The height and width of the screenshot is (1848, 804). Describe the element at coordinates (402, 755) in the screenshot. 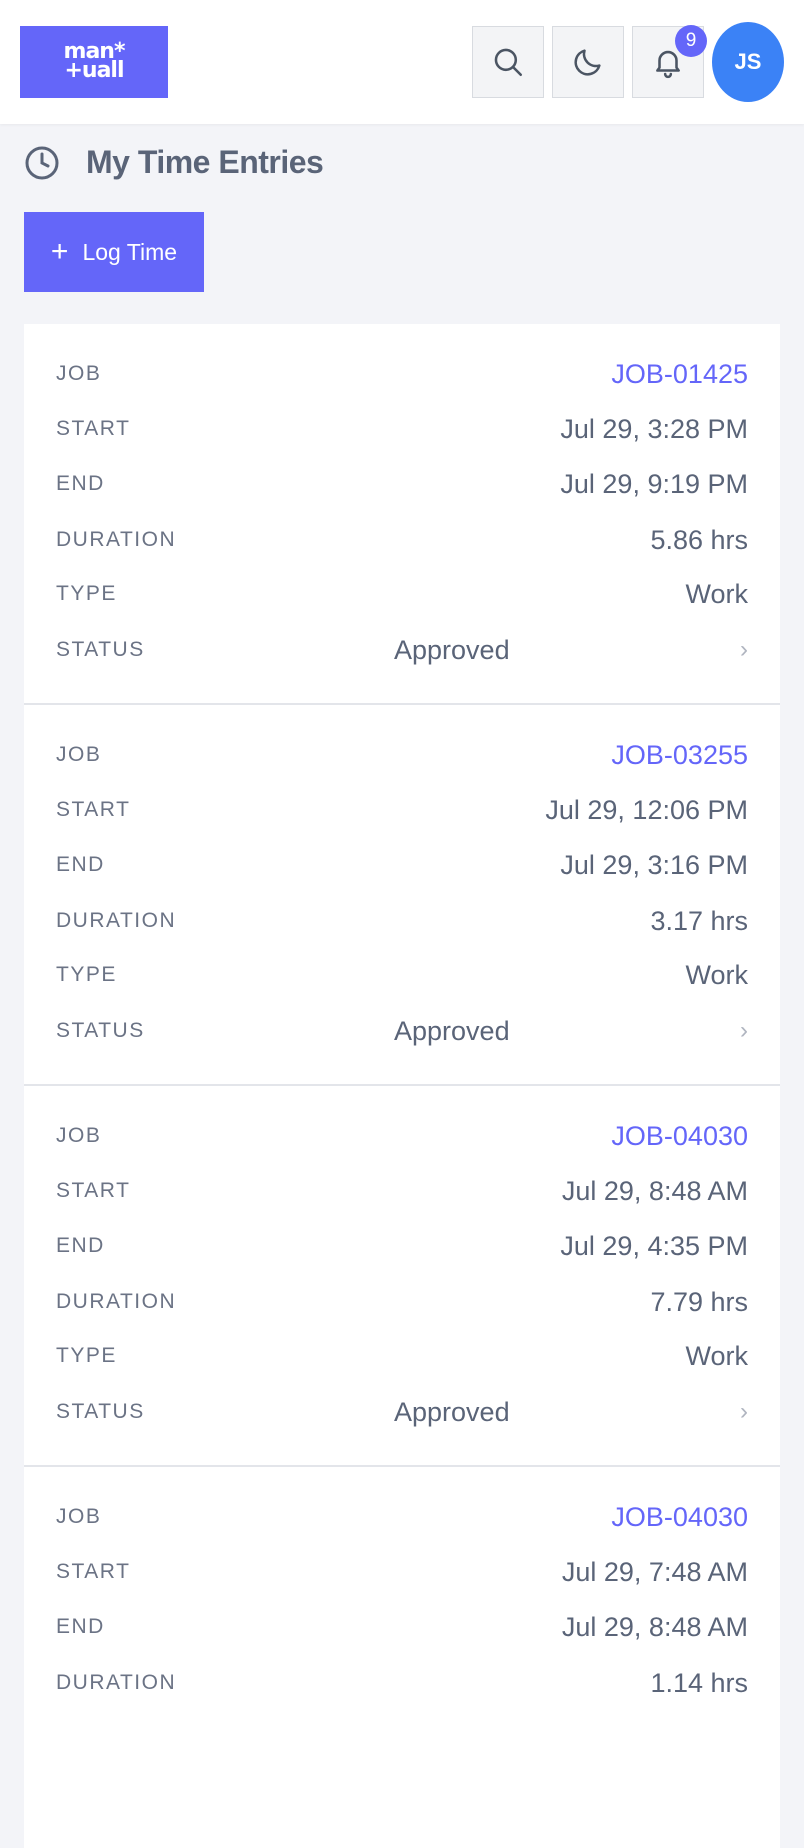

I see `job-row: JOB JOB-03255` at that location.